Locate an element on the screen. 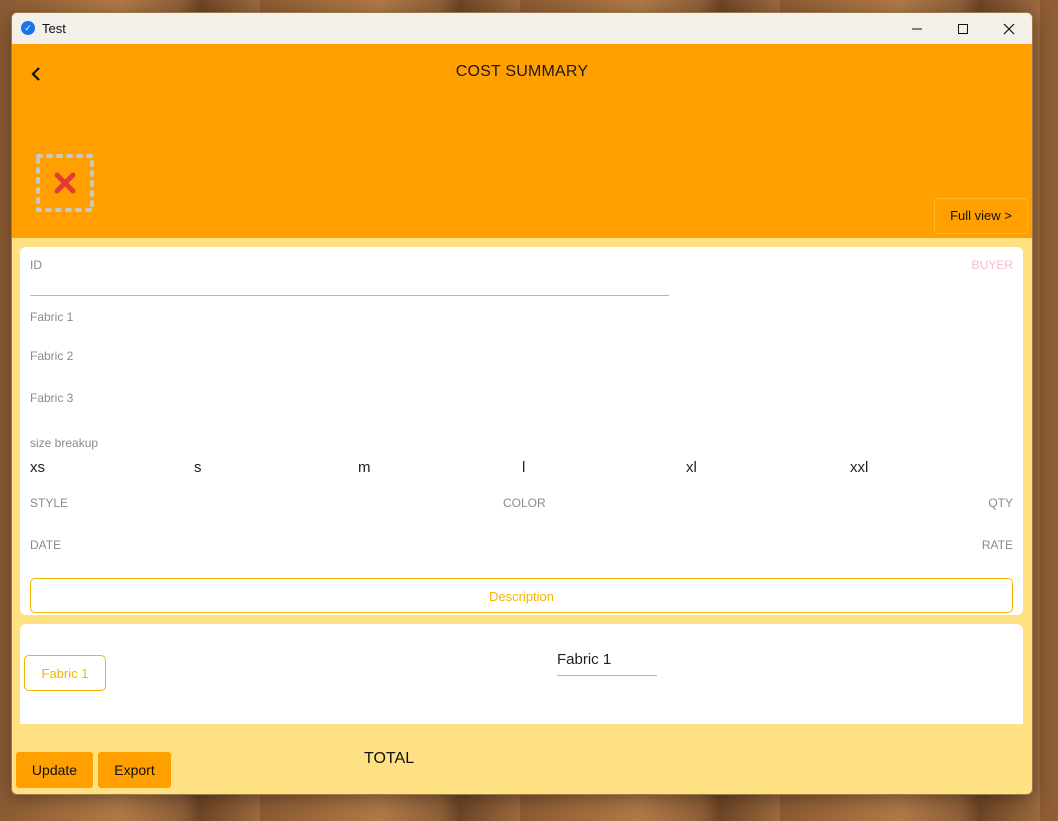  window-title: Test is located at coordinates (54, 28).